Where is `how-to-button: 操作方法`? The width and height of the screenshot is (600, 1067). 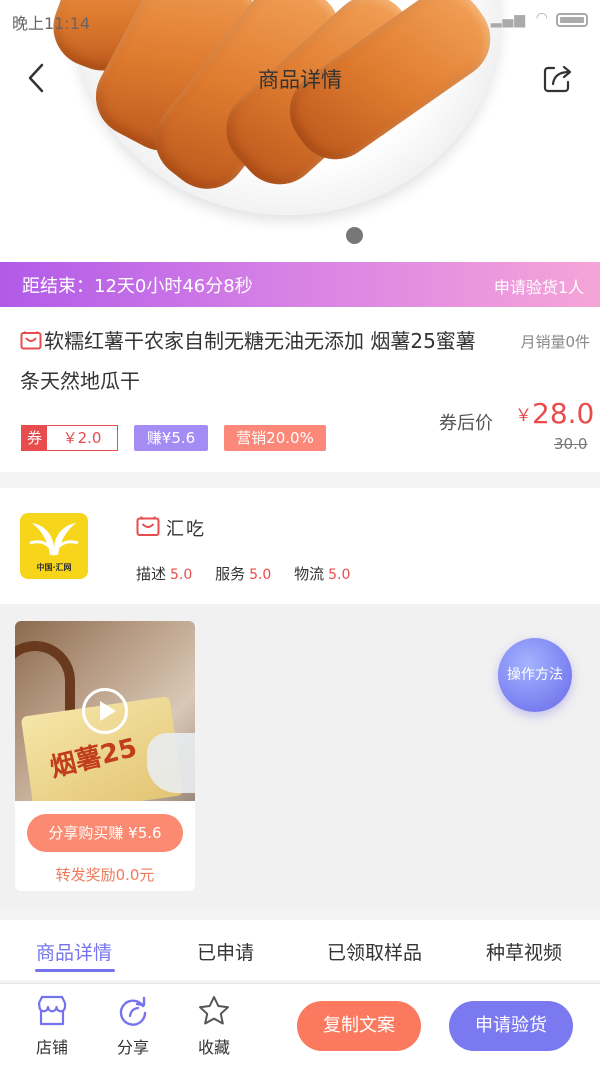
how-to-button: 操作方法 is located at coordinates (535, 675).